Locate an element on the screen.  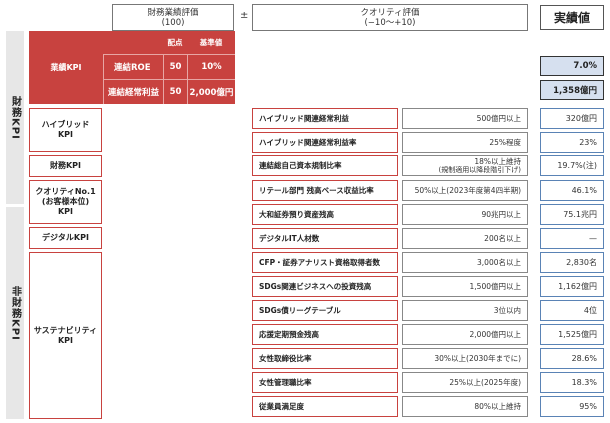
kpi-target: 80%以上維持 is located at coordinates (465, 406).